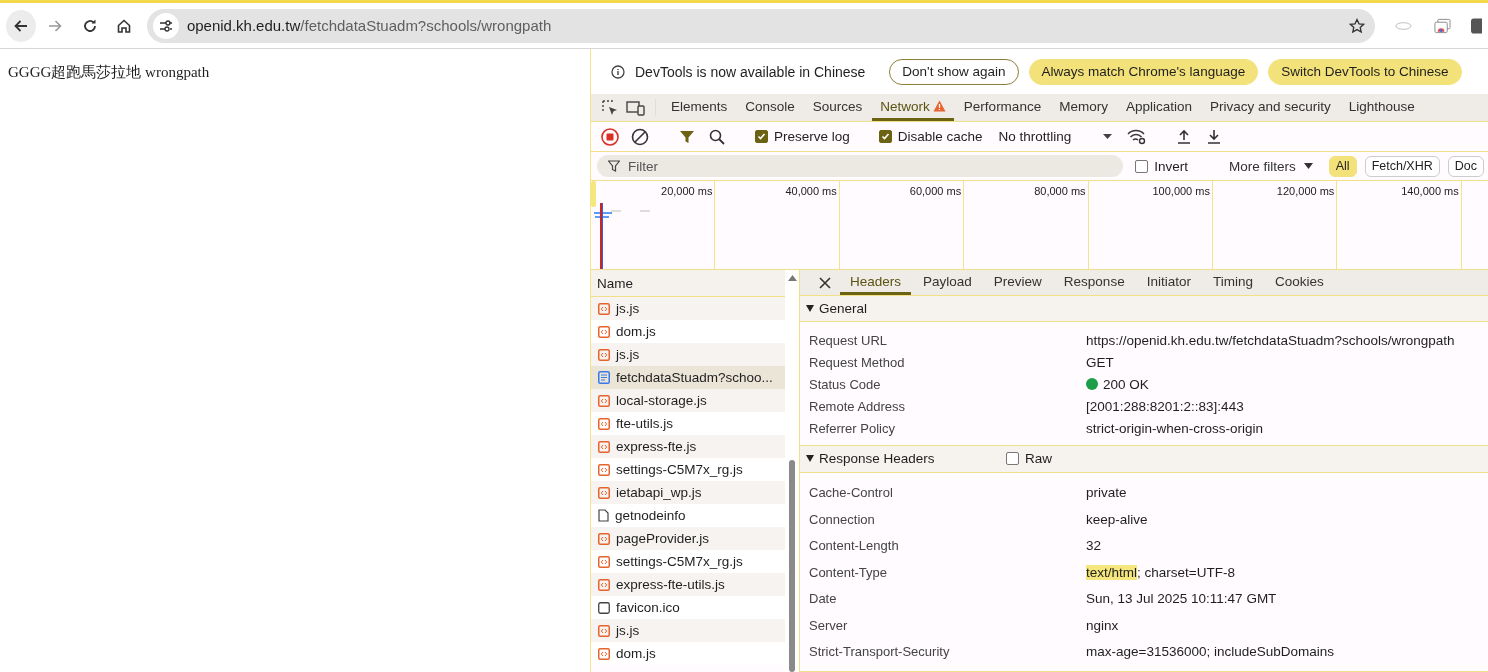 The width and height of the screenshot is (1488, 672). Describe the element at coordinates (688, 492) in the screenshot. I see `request-row: ietabapi_wp.js` at that location.